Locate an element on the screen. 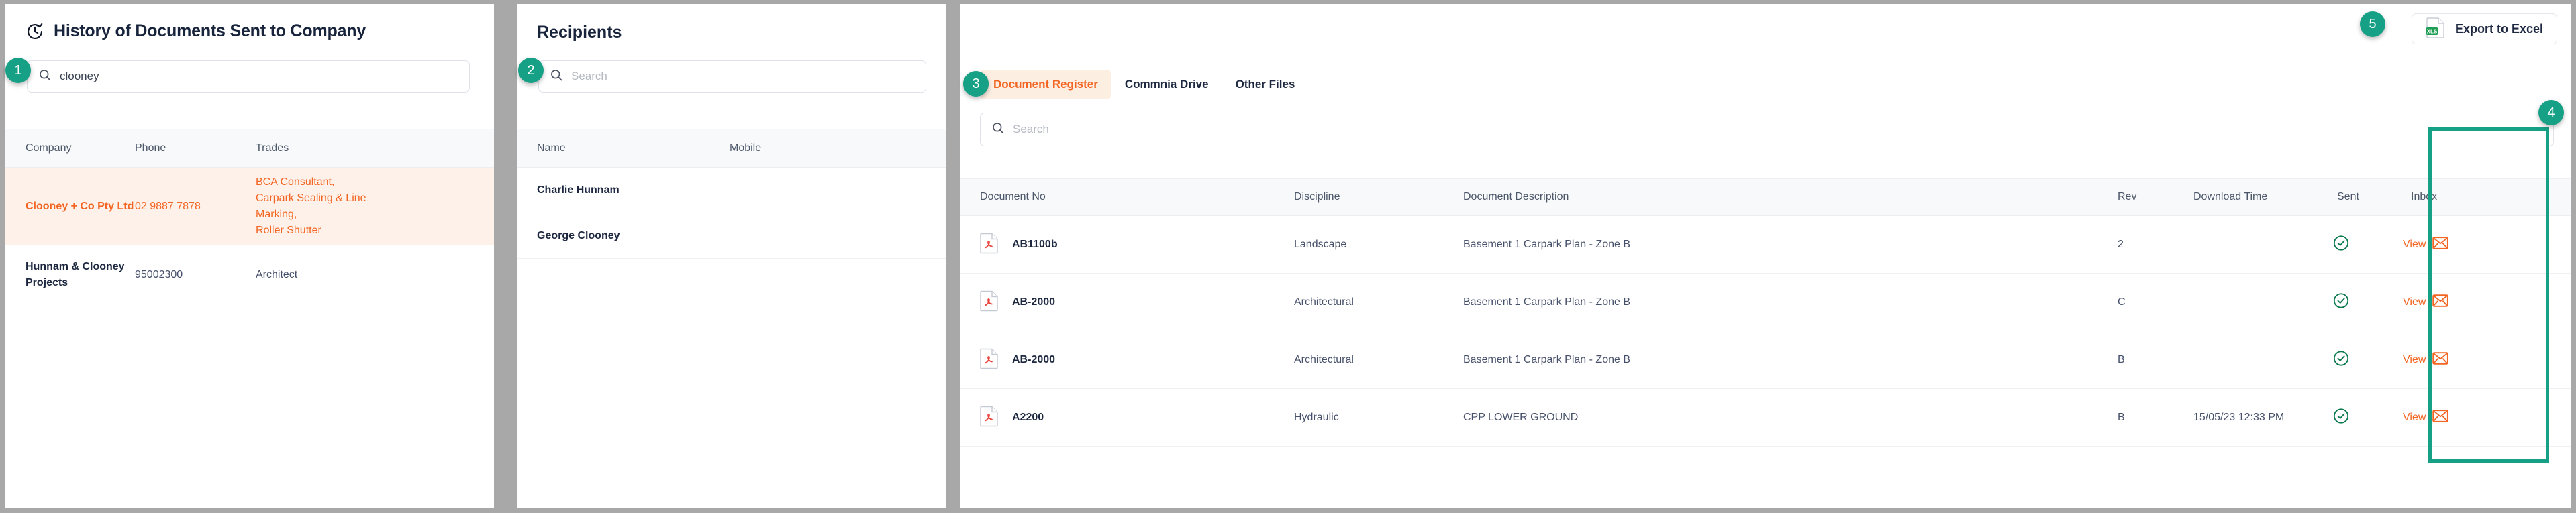 The width and height of the screenshot is (2576, 513). col-sent: Sent is located at coordinates (2348, 197).